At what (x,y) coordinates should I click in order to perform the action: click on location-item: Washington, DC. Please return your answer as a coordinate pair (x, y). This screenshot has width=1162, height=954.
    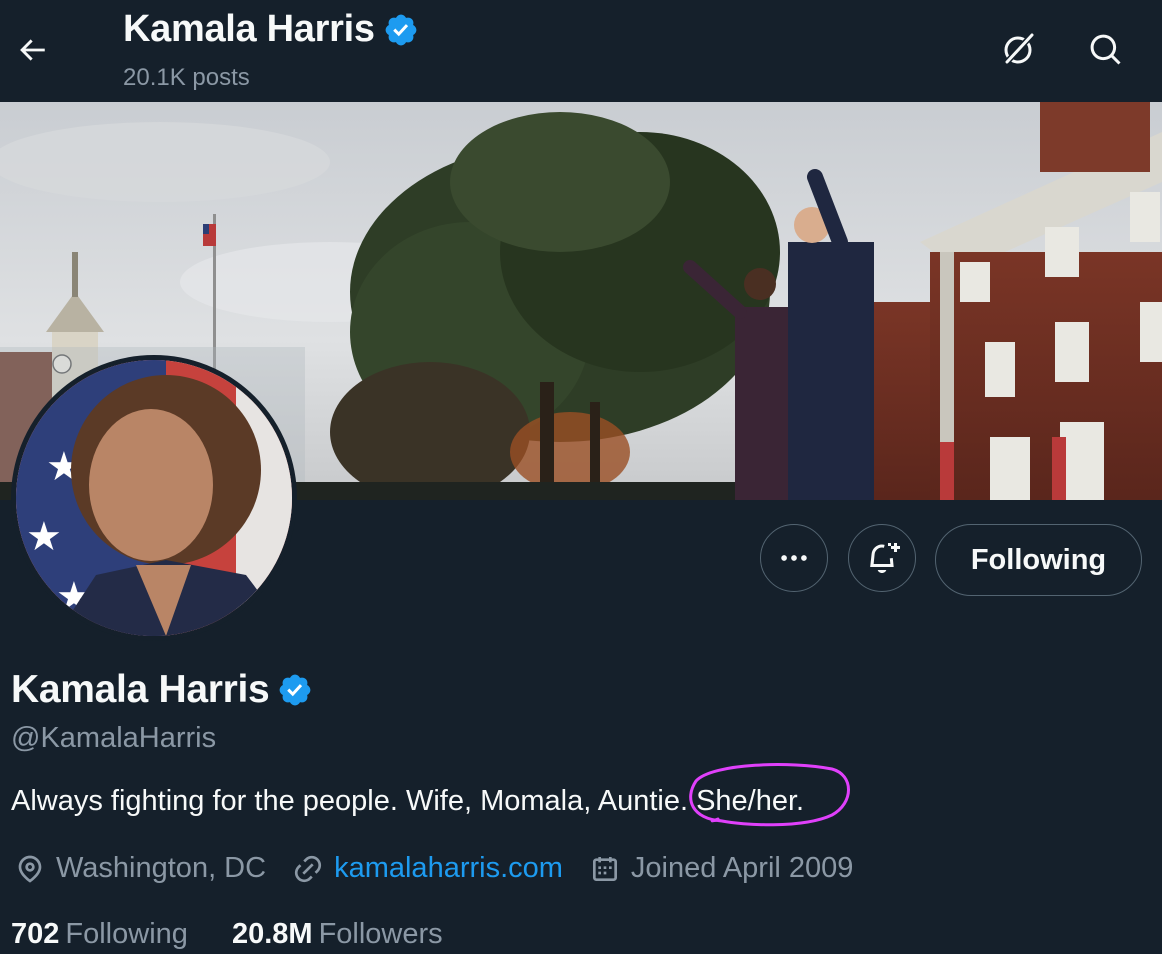
    Looking at the image, I should click on (140, 868).